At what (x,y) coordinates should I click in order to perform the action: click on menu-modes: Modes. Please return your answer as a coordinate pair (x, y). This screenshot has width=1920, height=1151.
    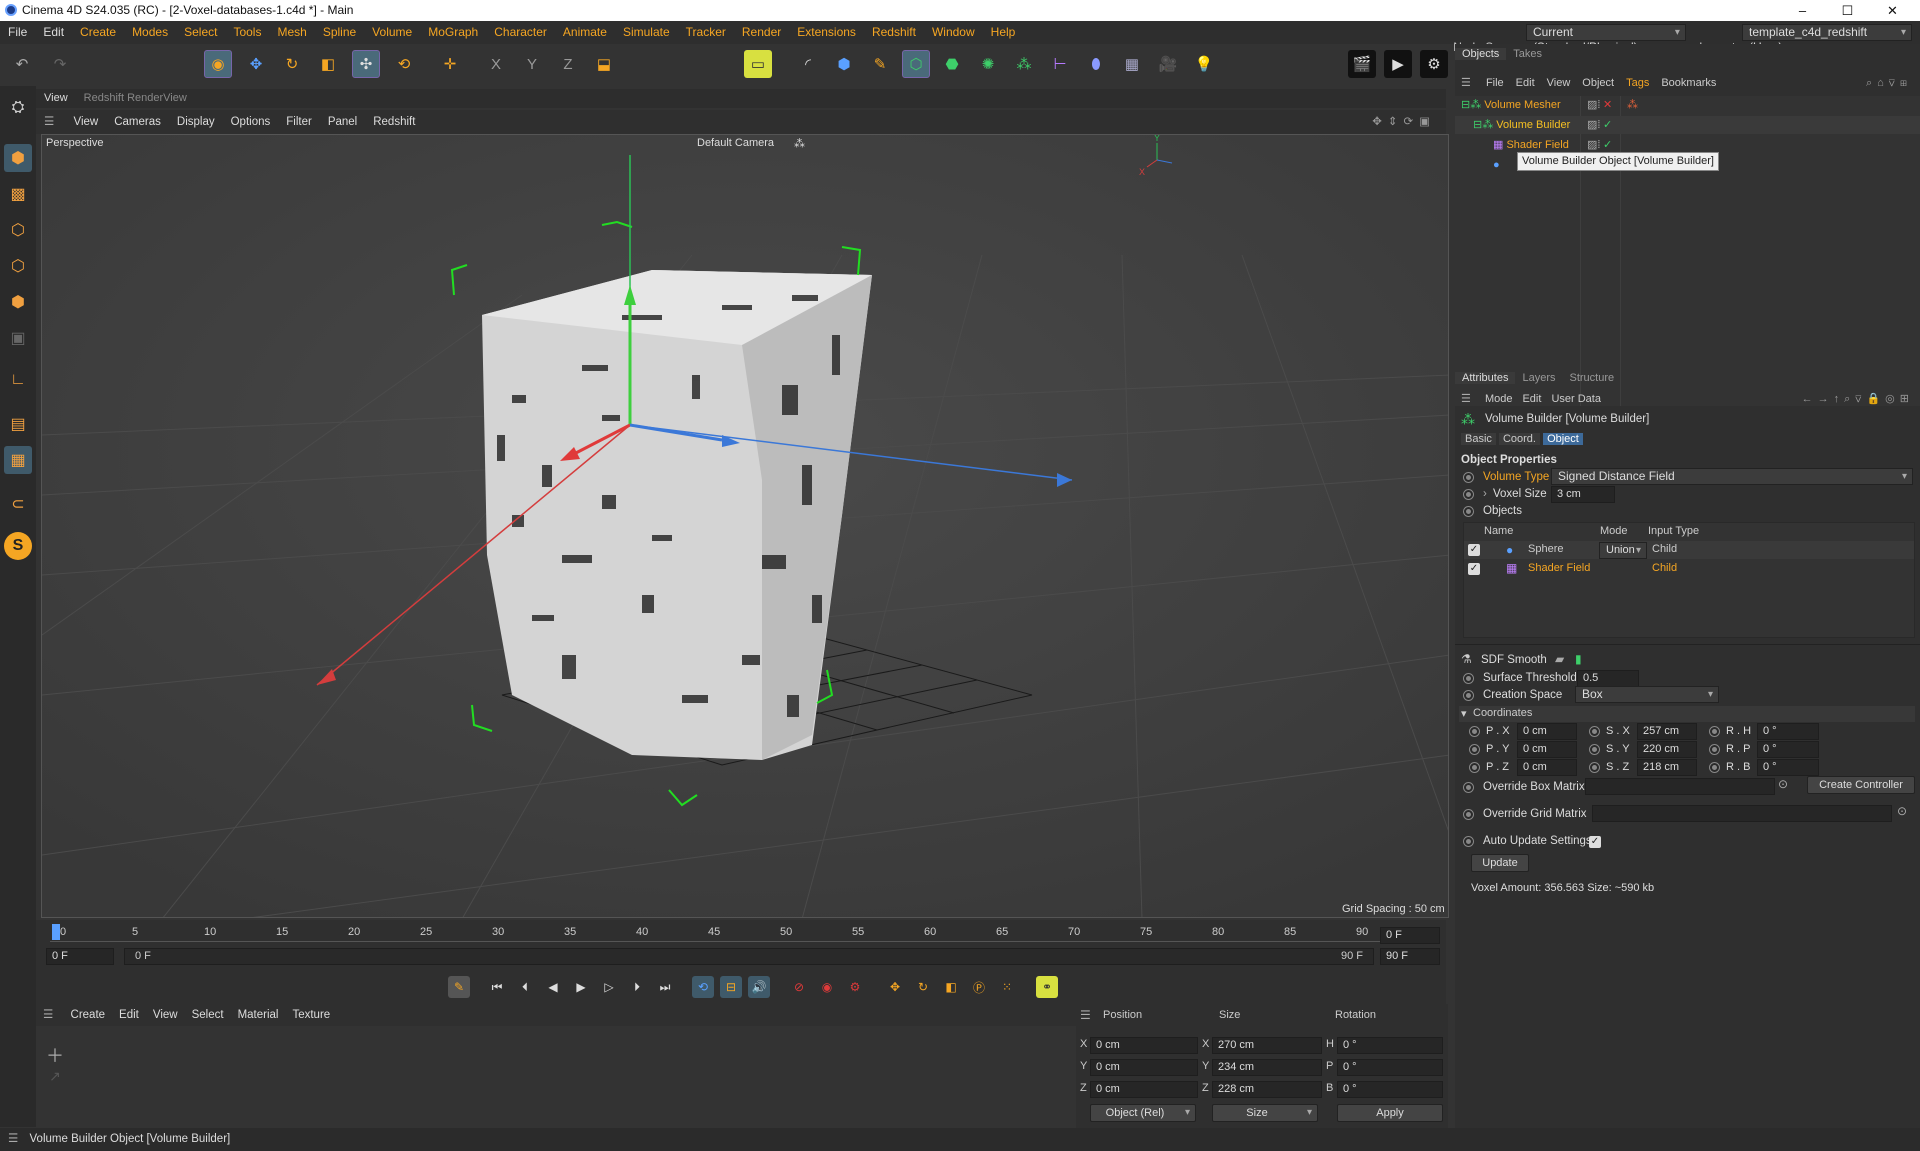
    Looking at the image, I should click on (150, 32).